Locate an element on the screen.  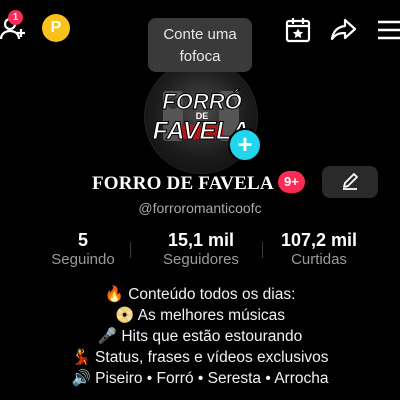
pencil-icon is located at coordinates (350, 181).